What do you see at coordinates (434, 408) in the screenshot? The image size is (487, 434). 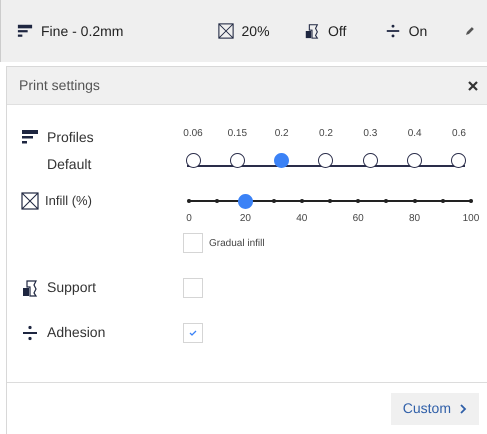 I see `custom-button: Custom` at bounding box center [434, 408].